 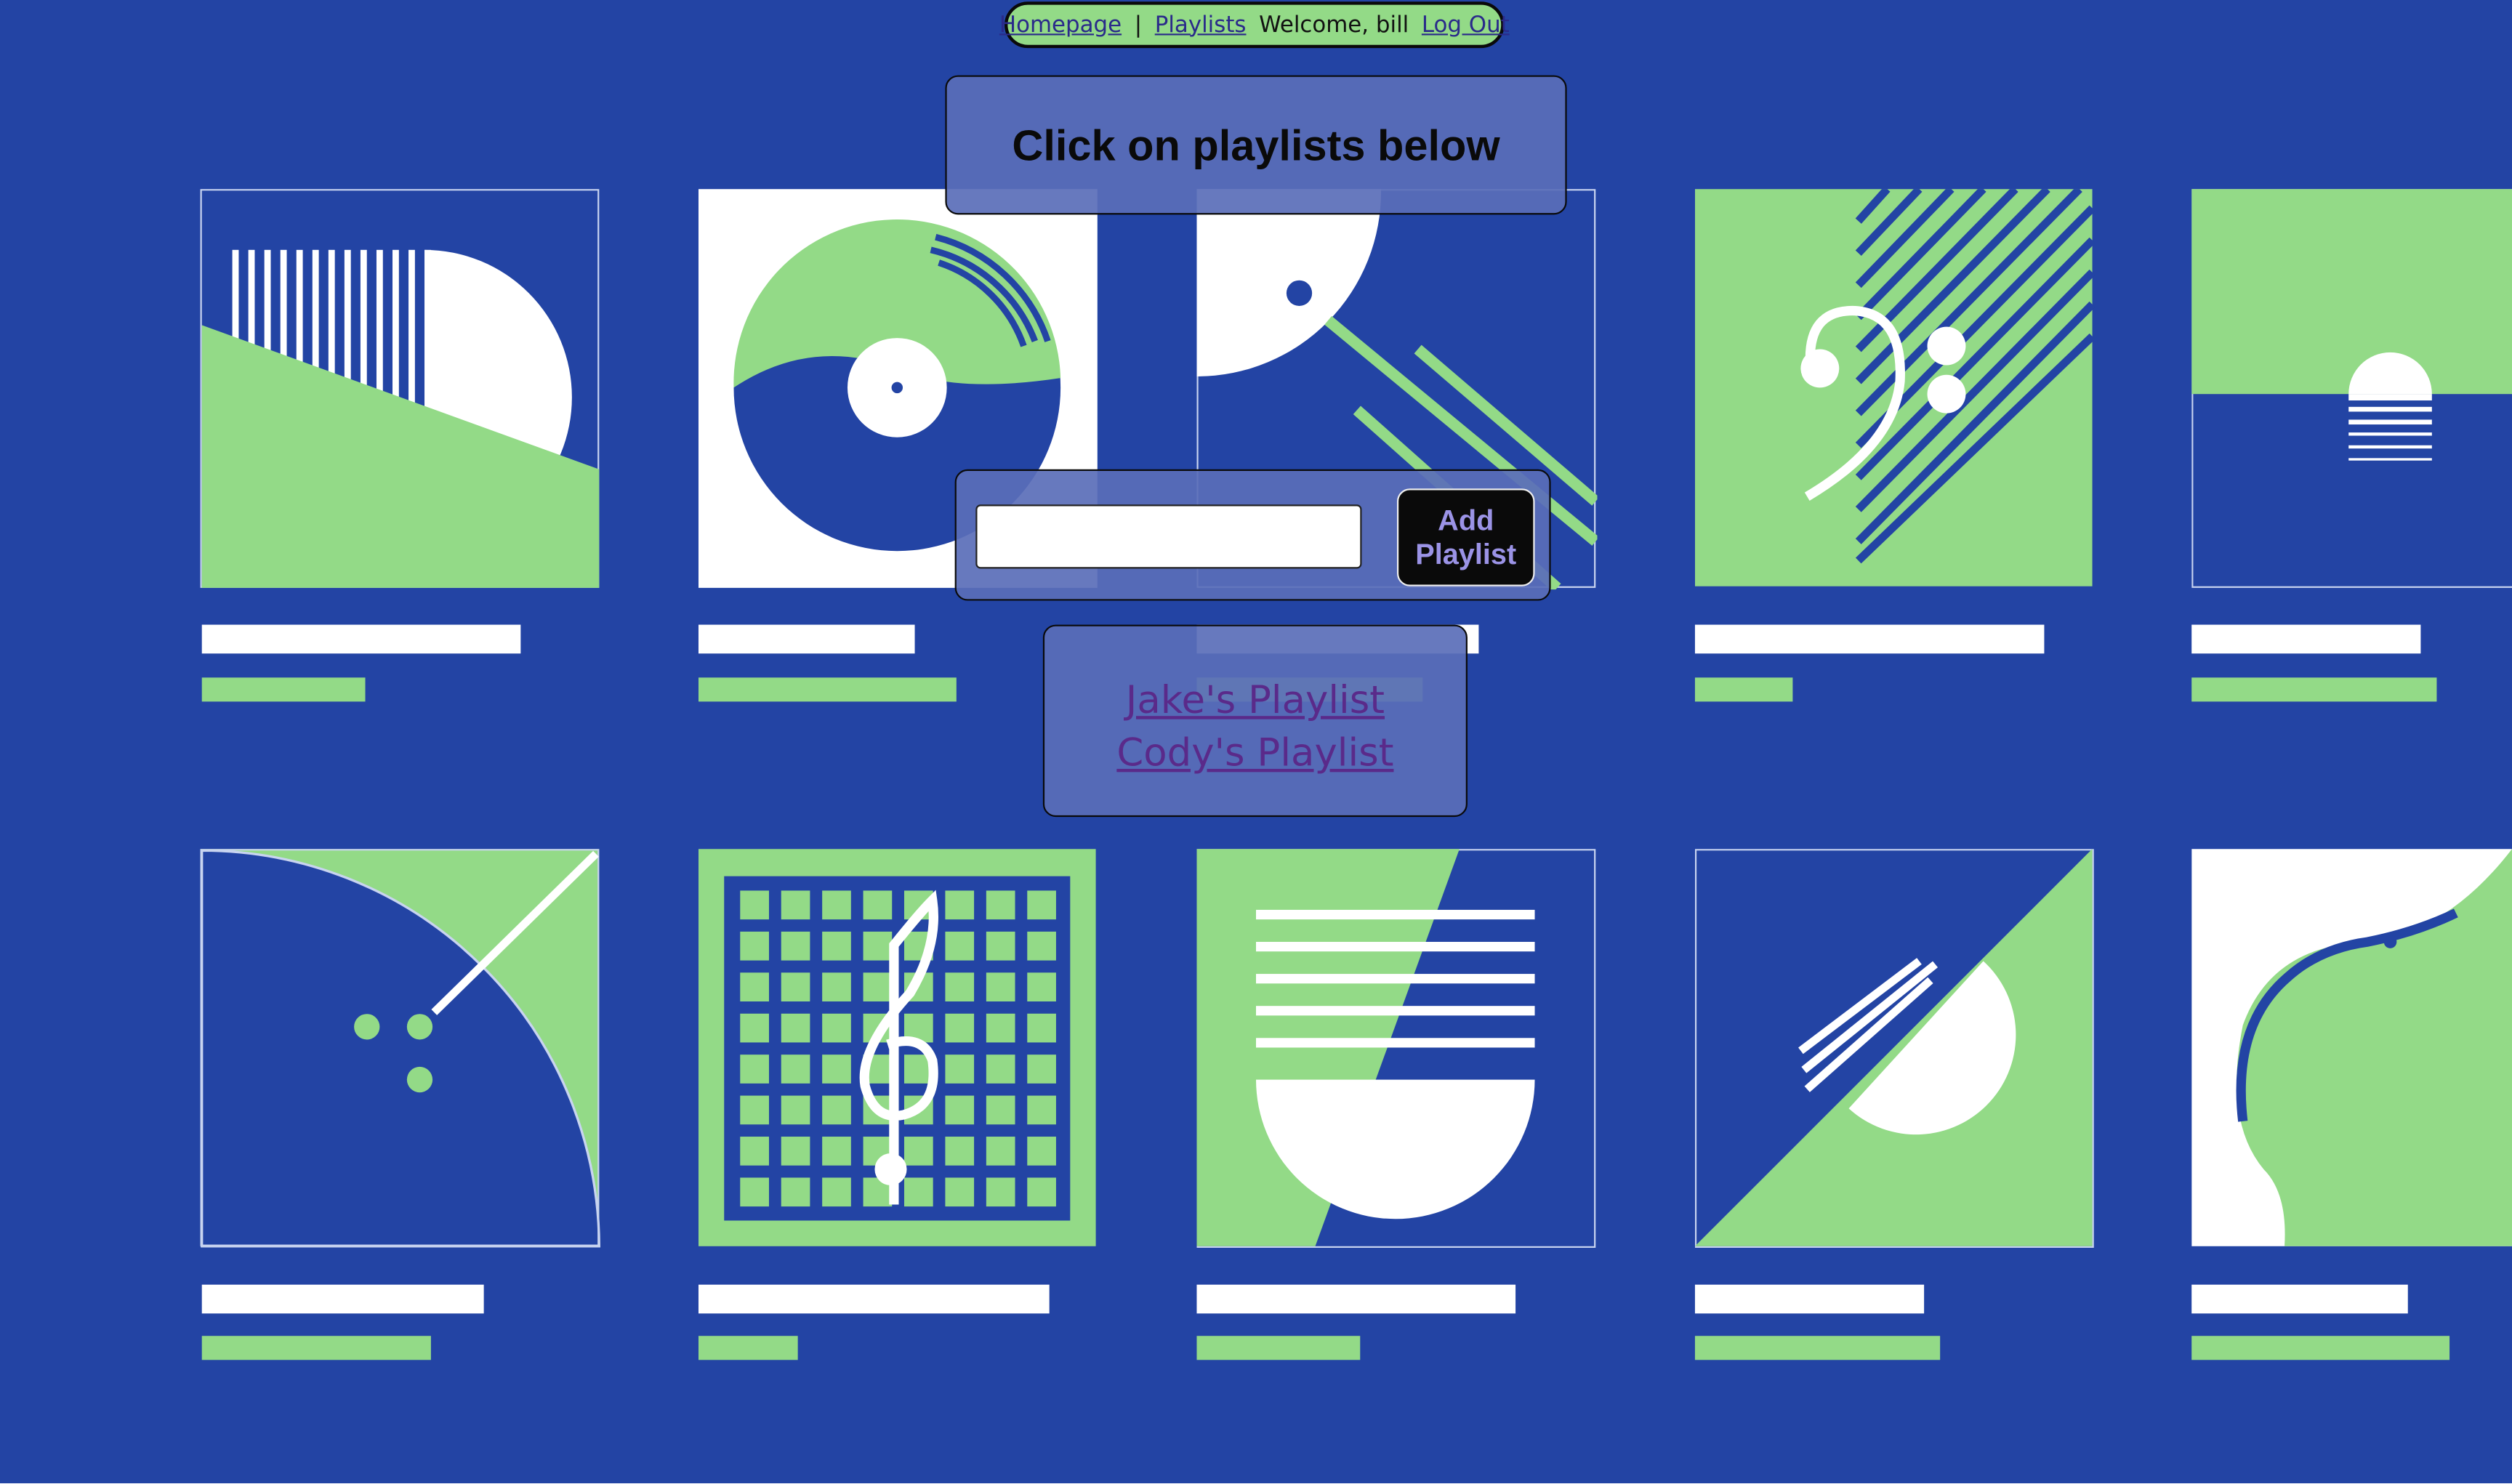 I want to click on album-art-stripes, so click(x=400, y=389).